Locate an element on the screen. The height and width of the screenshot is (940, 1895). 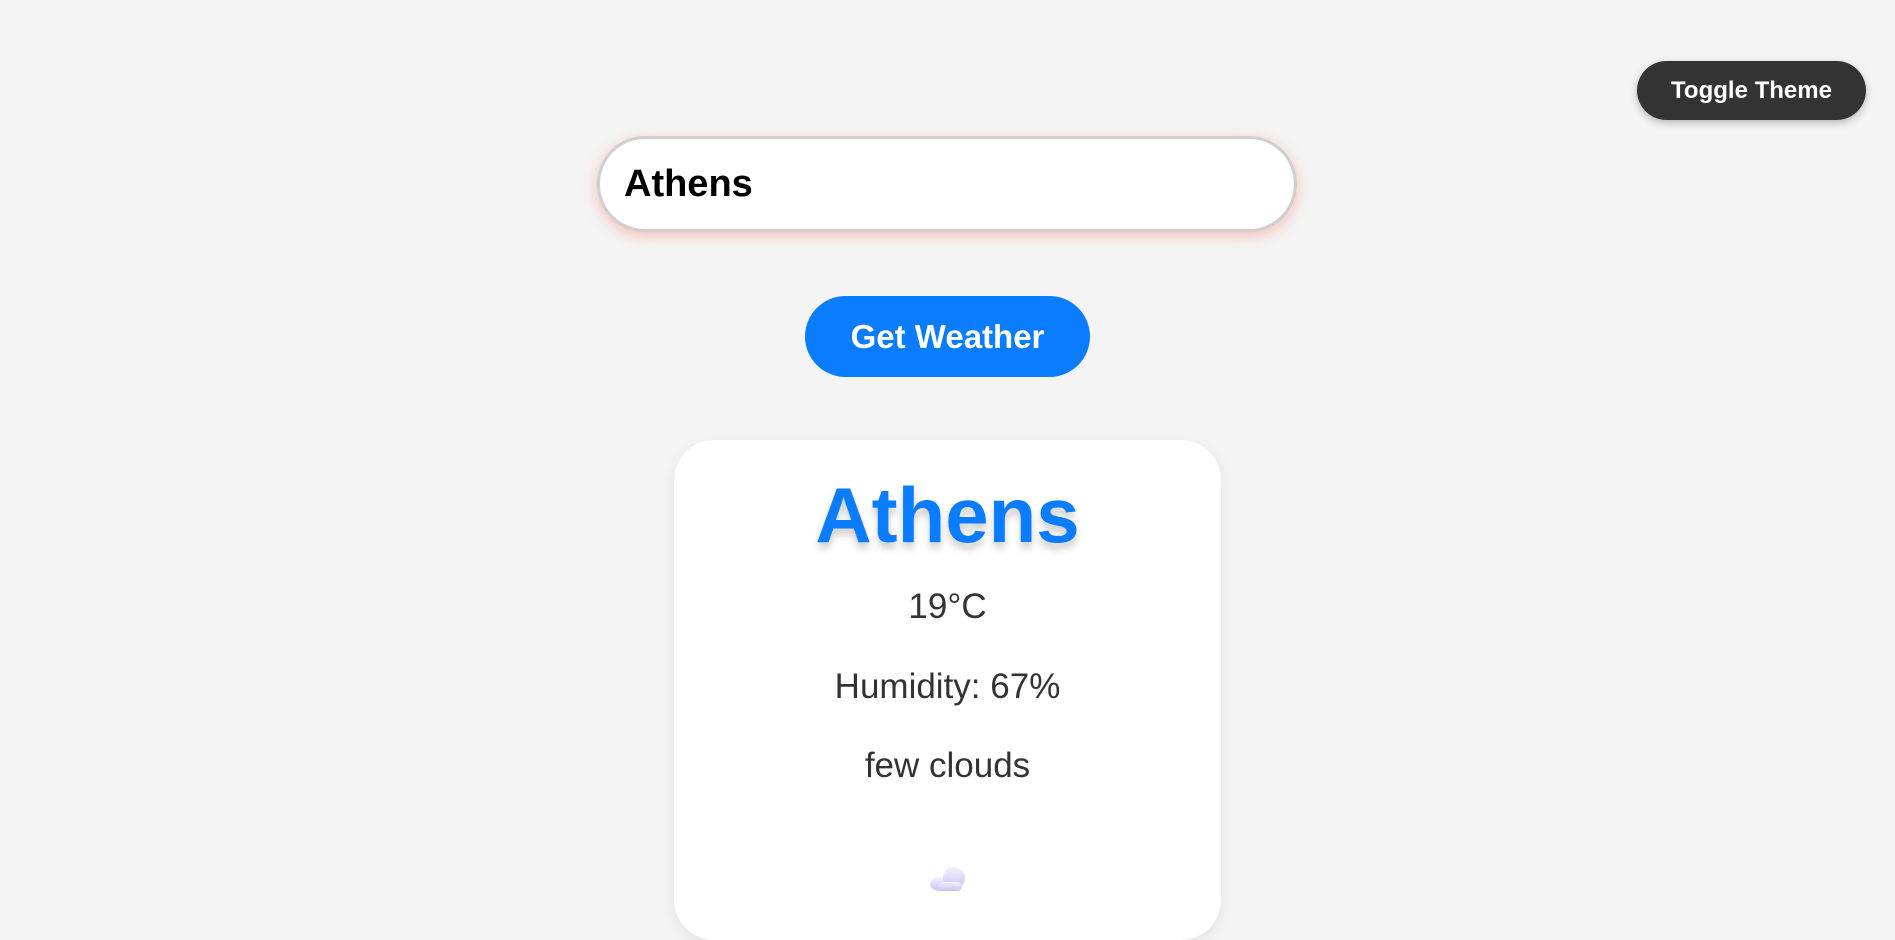
few-clouds-icon is located at coordinates (947, 879).